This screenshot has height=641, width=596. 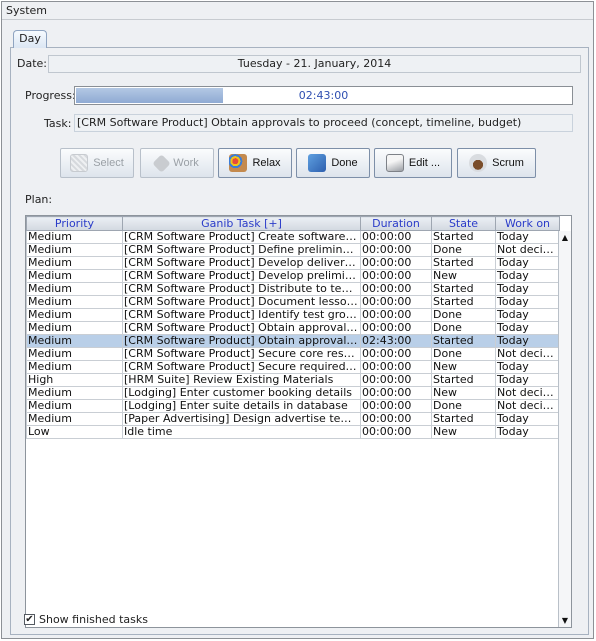 I want to click on table-row: Low Idle time 00:00:00 New Today, so click(x=293, y=432).